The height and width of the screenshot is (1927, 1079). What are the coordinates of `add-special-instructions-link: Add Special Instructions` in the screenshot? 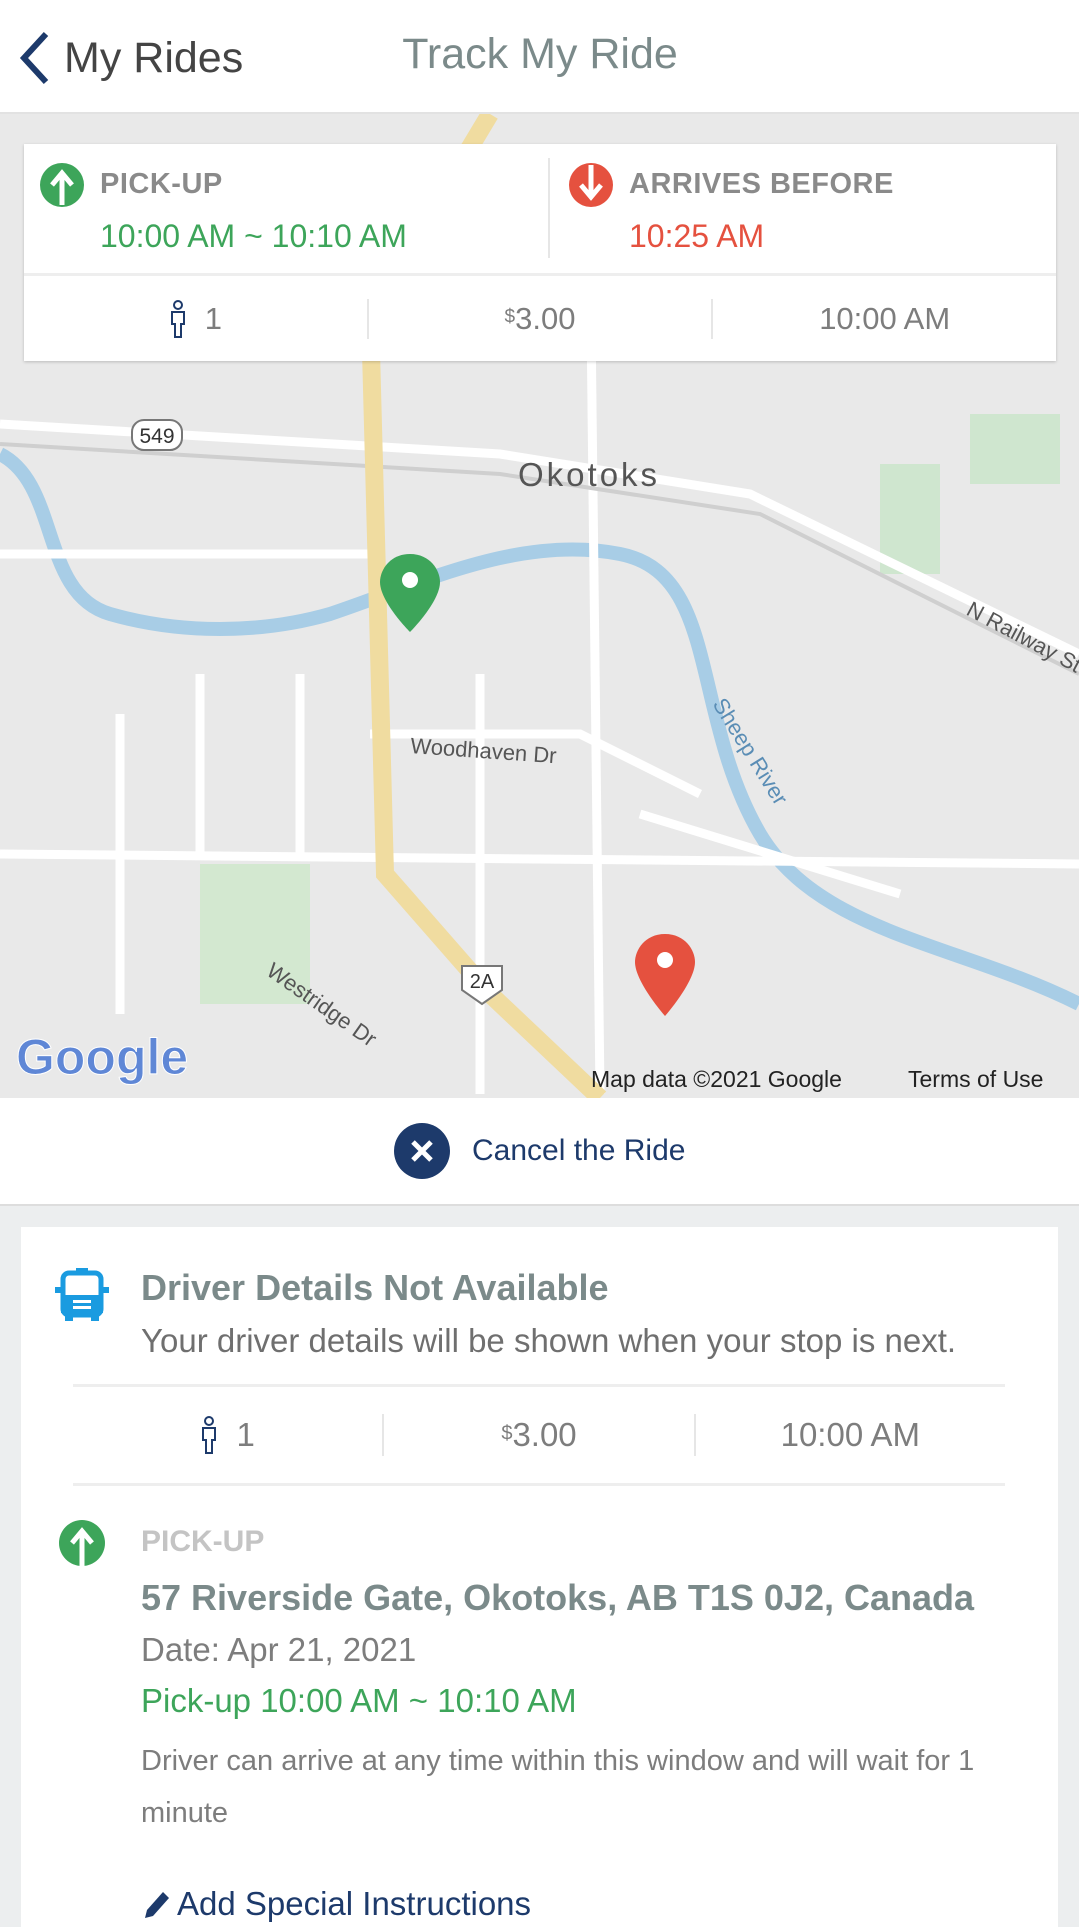 It's located at (336, 1904).